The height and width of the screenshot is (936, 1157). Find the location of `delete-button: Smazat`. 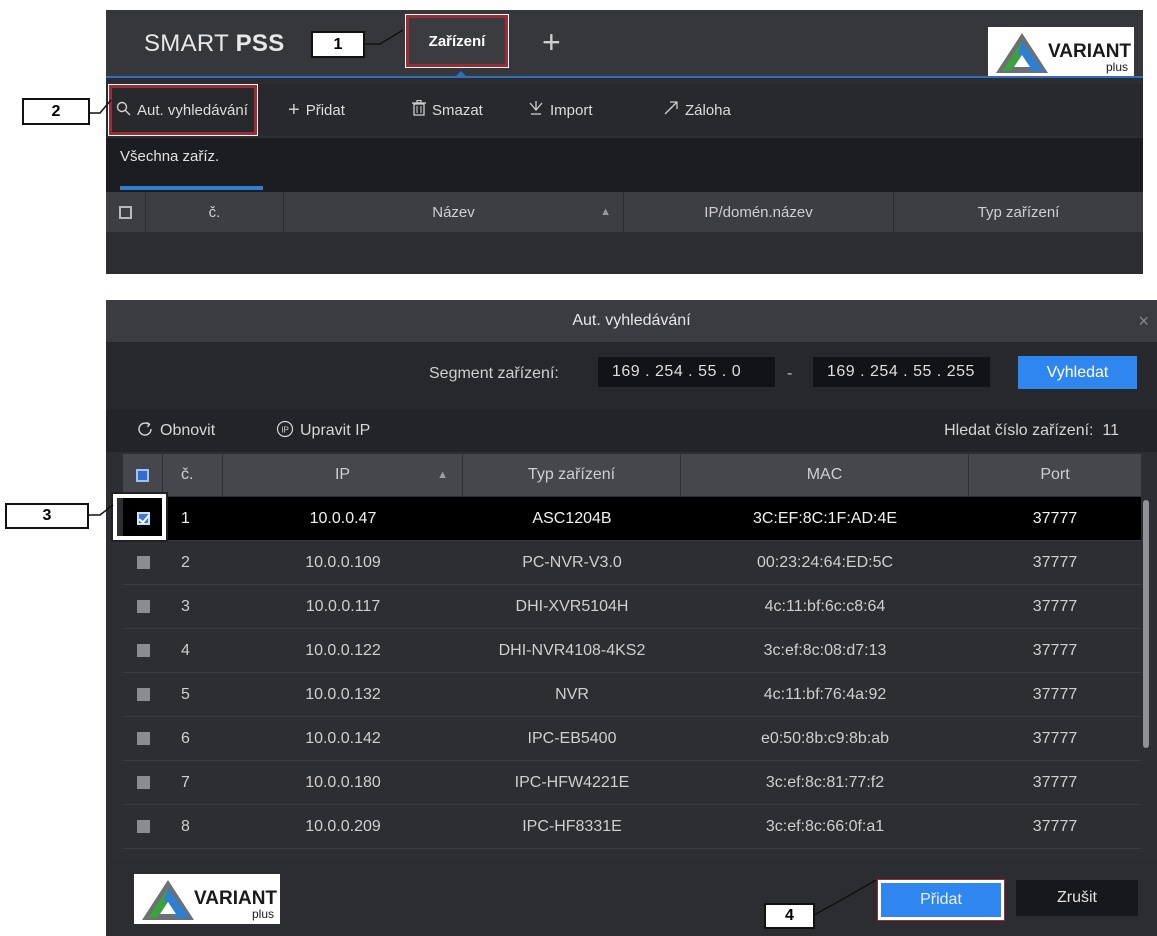

delete-button: Smazat is located at coordinates (447, 110).